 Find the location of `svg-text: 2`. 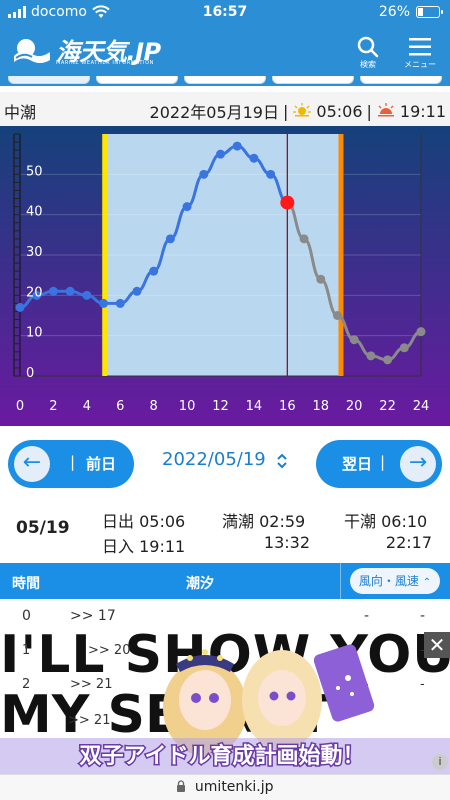

svg-text: 2 is located at coordinates (26, 684).